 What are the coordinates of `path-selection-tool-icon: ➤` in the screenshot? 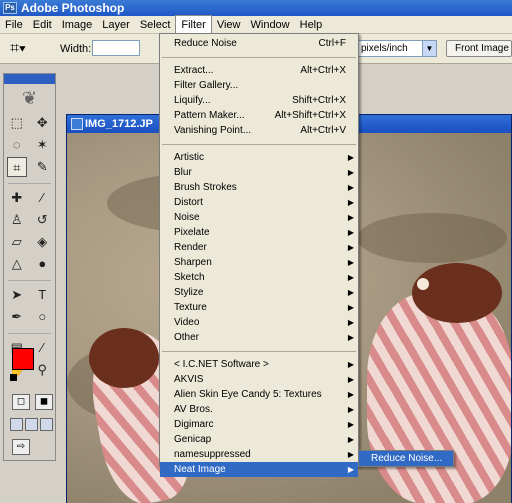 It's located at (17, 295).